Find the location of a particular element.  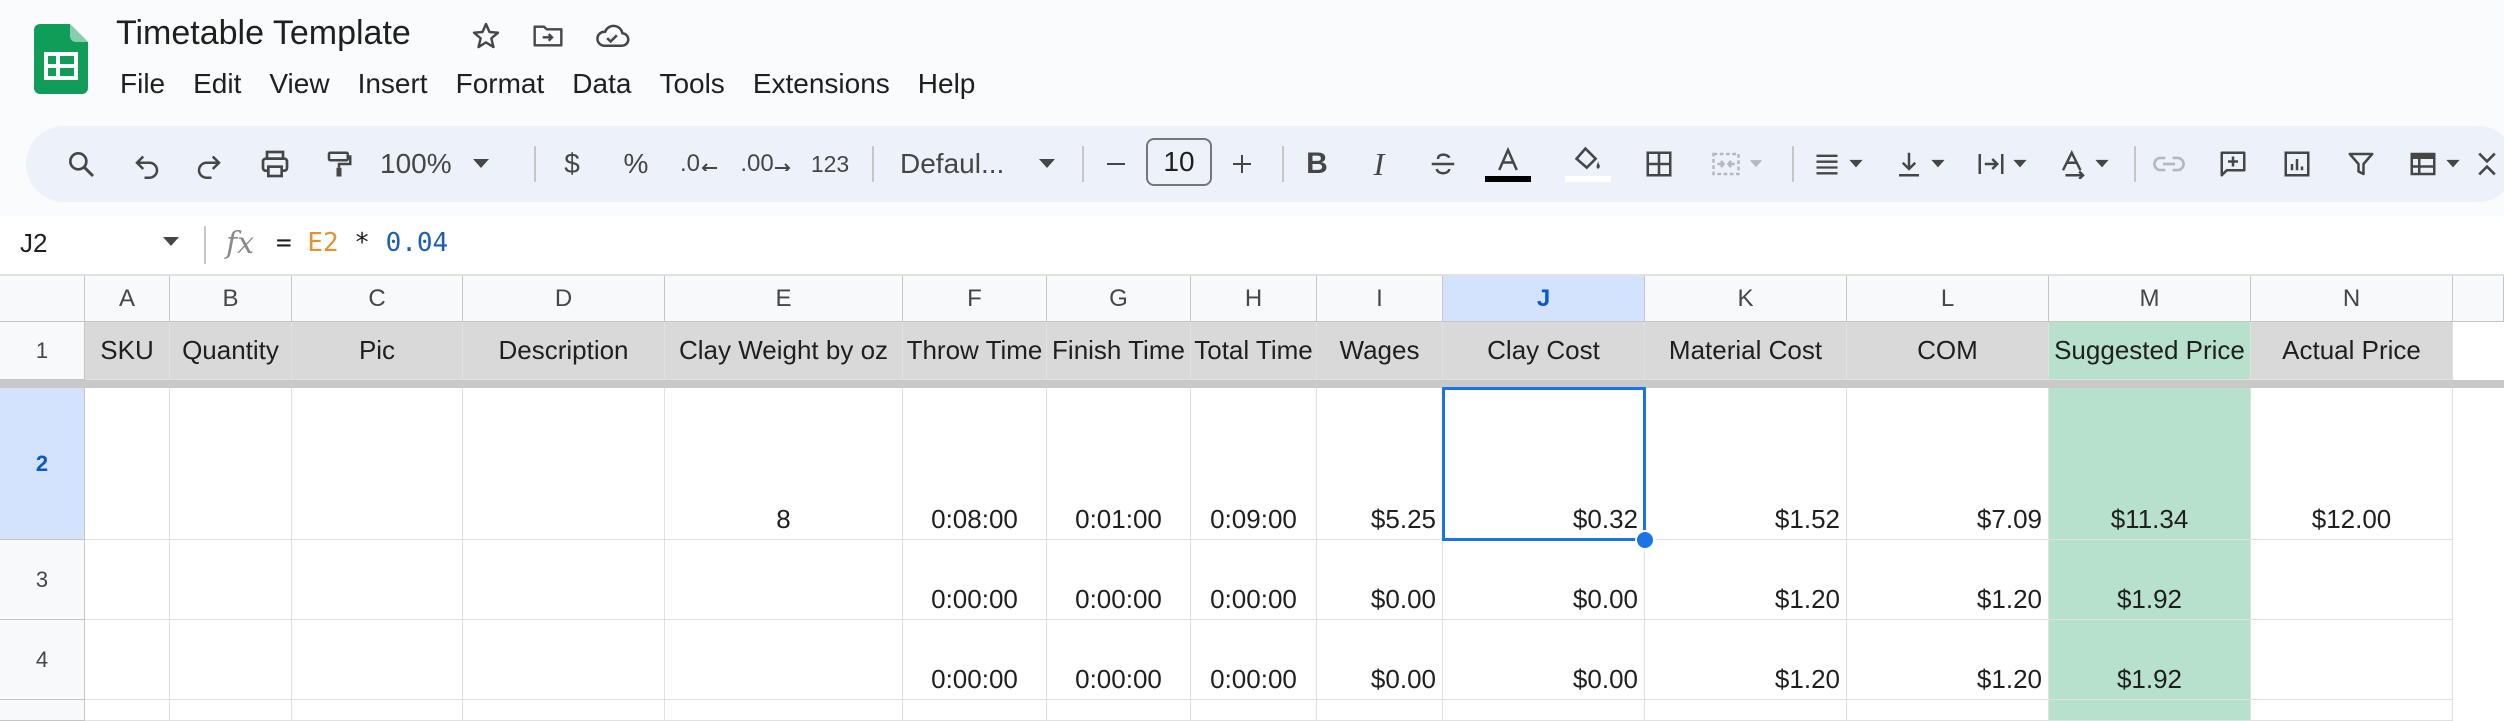

menu-help: Help is located at coordinates (947, 84).